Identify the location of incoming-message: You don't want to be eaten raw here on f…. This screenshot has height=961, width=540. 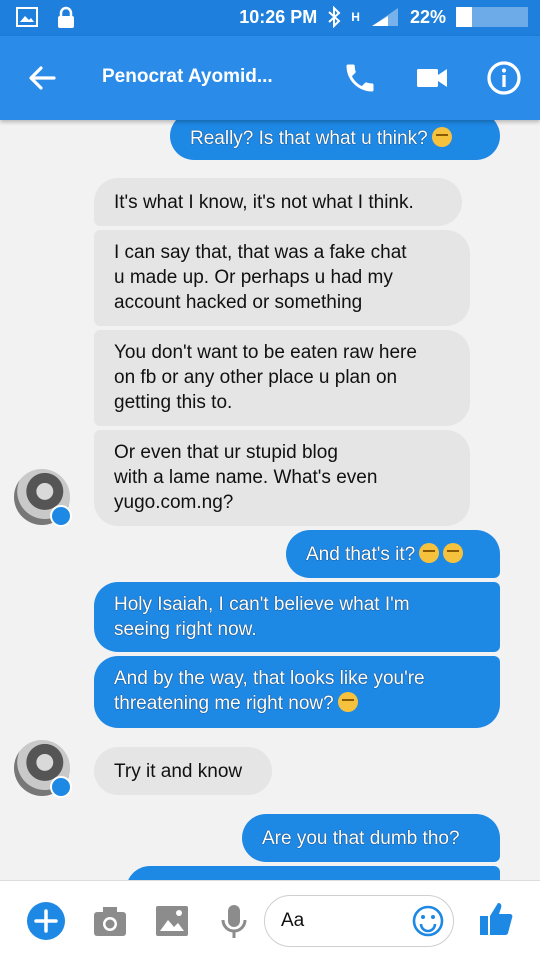
(282, 378).